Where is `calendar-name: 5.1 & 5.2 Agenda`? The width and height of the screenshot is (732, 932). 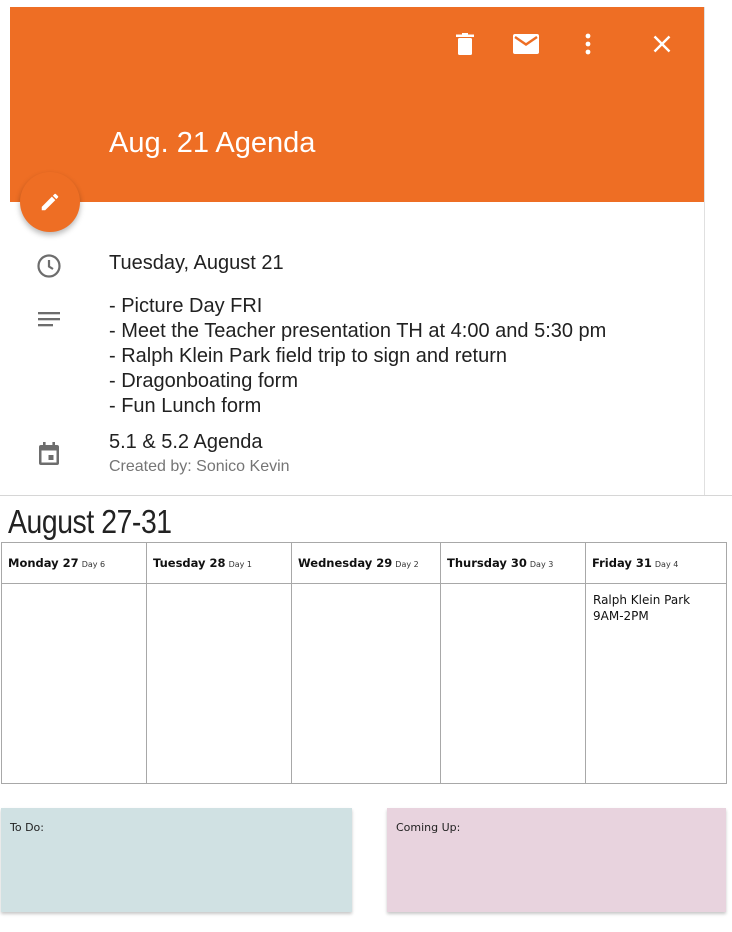
calendar-name: 5.1 & 5.2 Agenda is located at coordinates (186, 442).